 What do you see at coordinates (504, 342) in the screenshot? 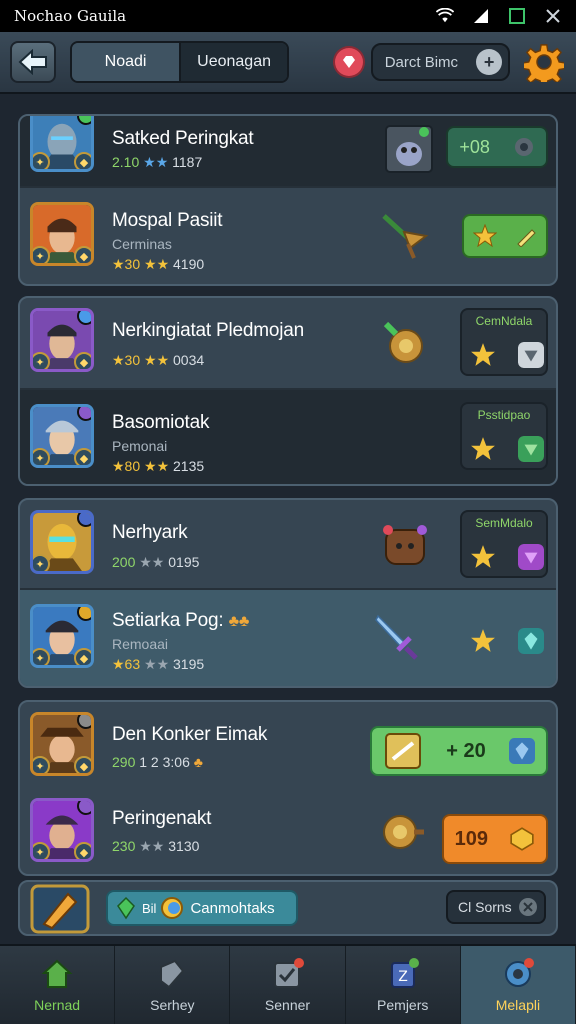
I see `slot-box: CemNdala` at bounding box center [504, 342].